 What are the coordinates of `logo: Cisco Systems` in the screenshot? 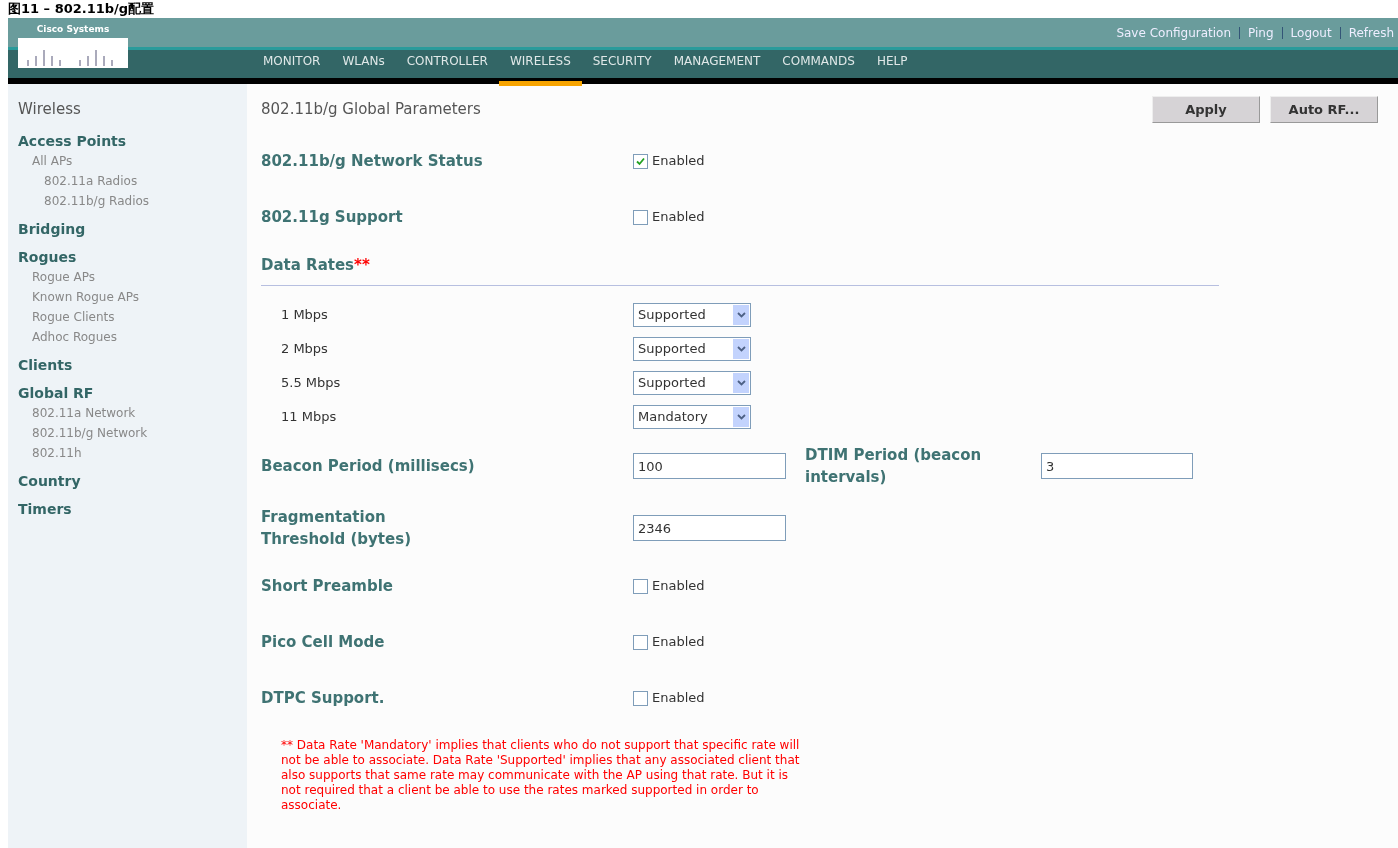 It's located at (73, 46).